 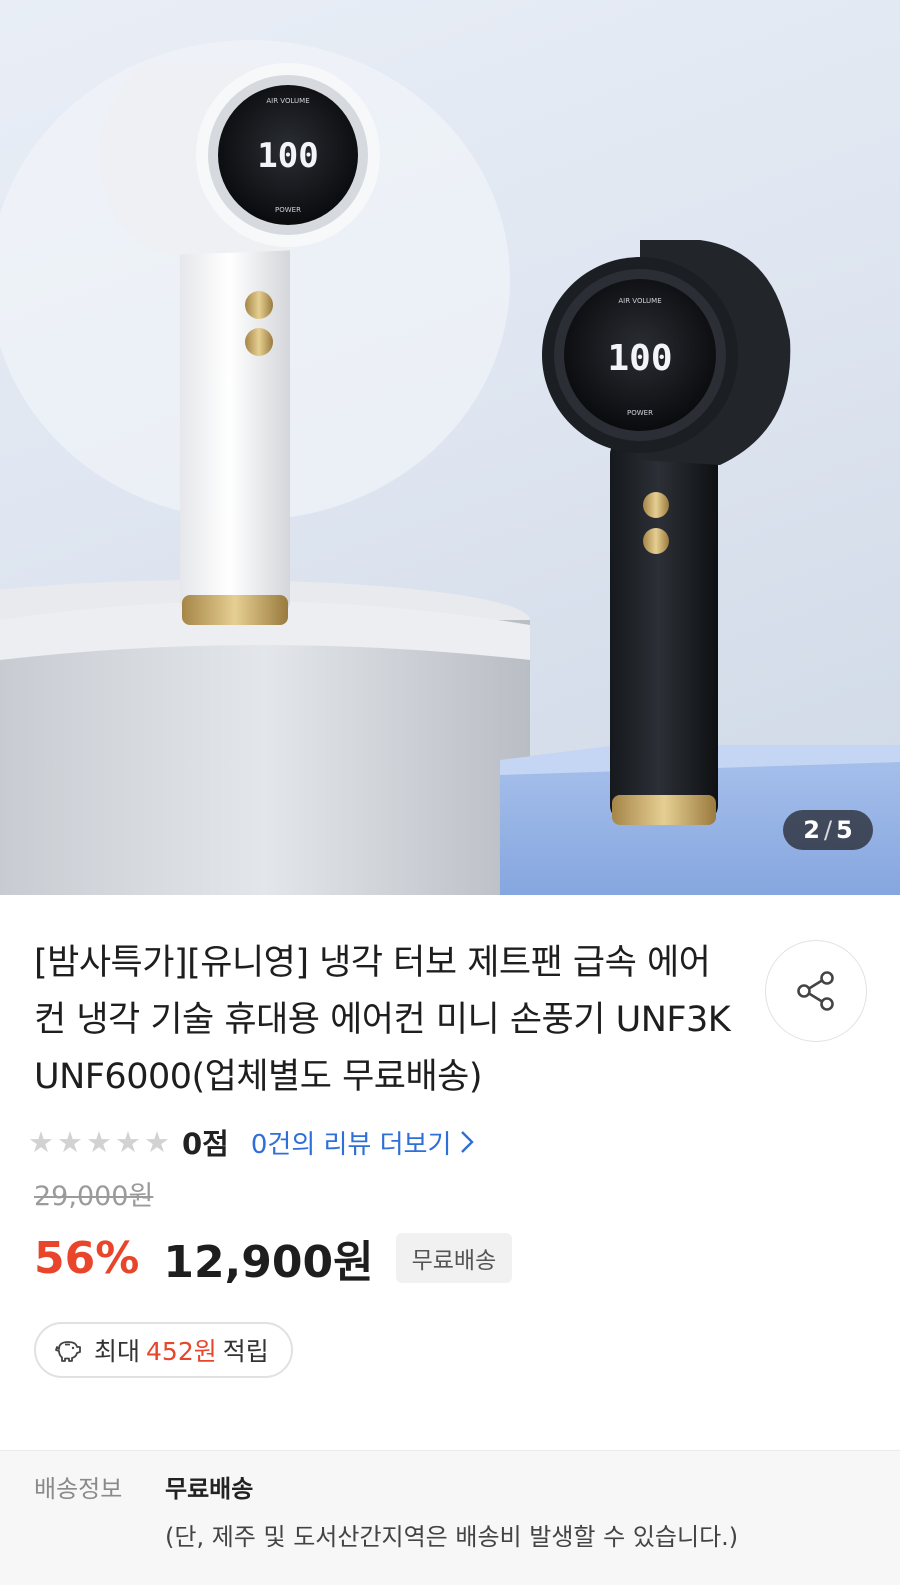 What do you see at coordinates (452, 1537) in the screenshot?
I see `shipping-note: (단, 제주 및 도서산간지역은 배송비 발생할 수 있습니다.)` at bounding box center [452, 1537].